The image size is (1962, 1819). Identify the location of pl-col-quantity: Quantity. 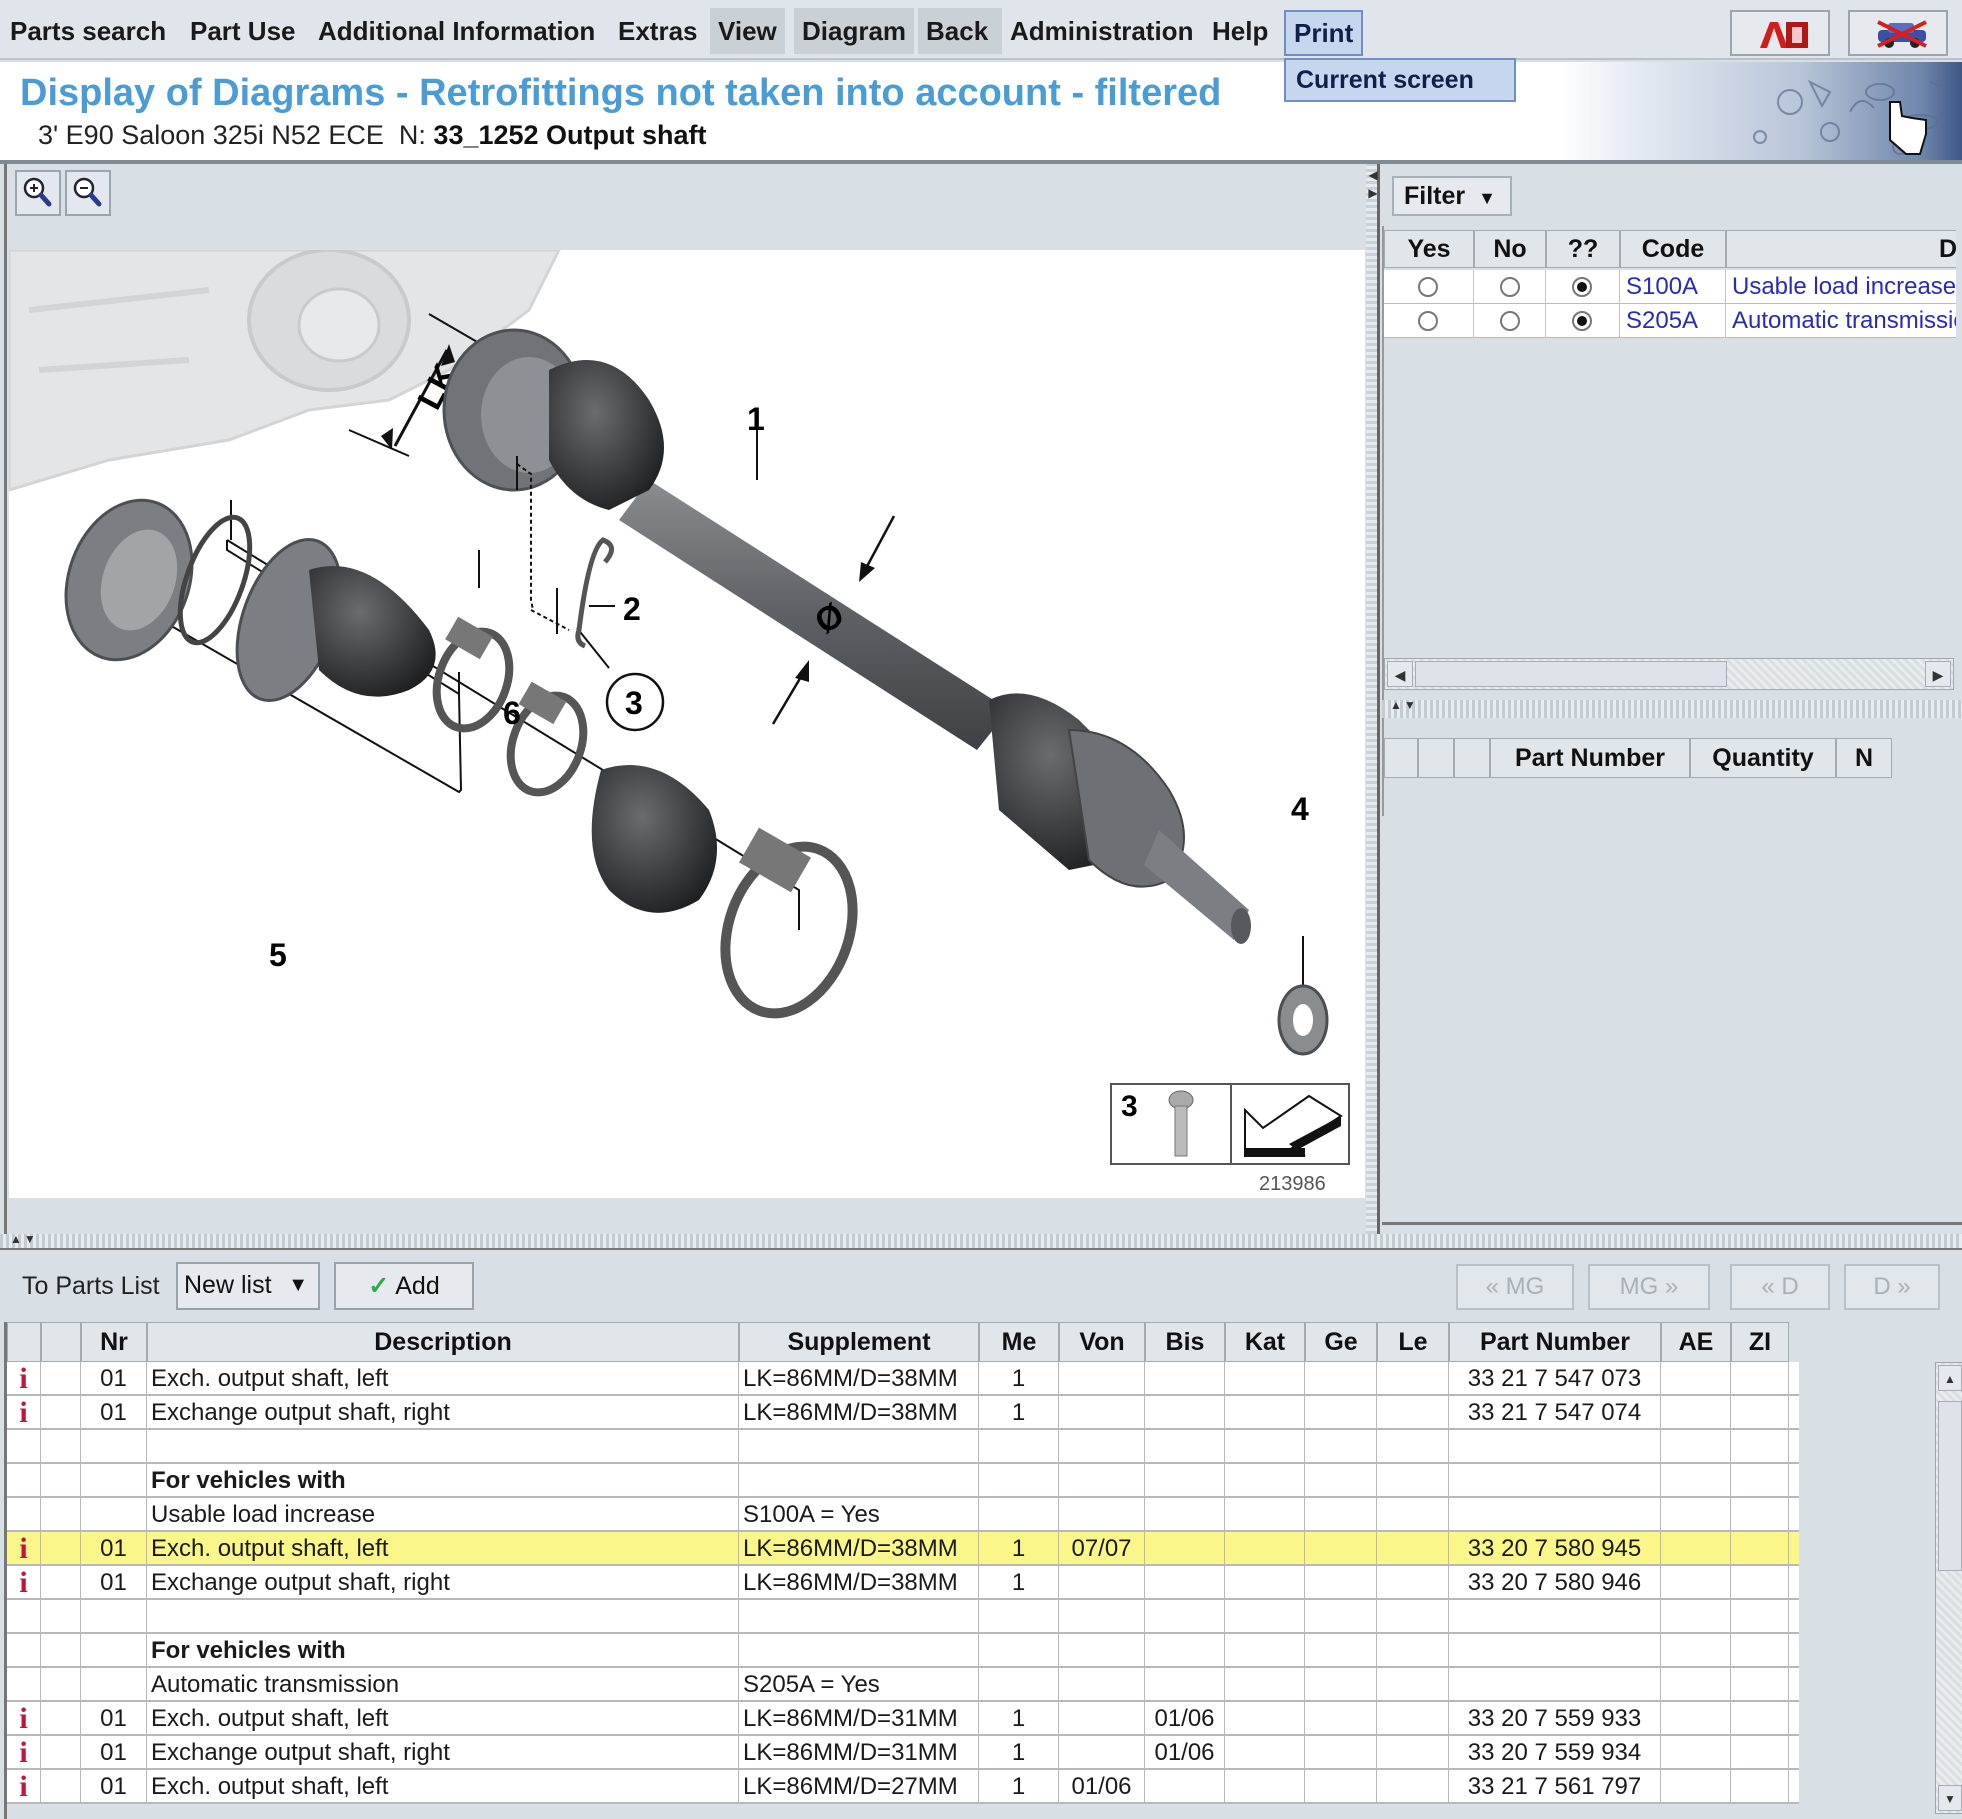
(1763, 758).